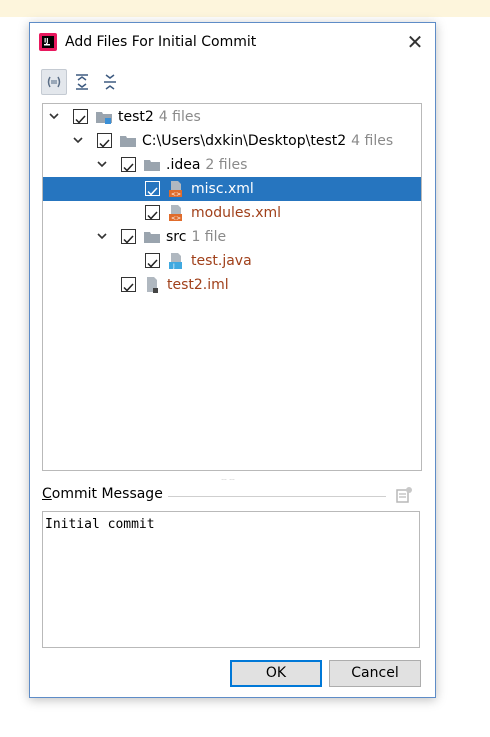 The width and height of the screenshot is (490, 737). I want to click on expand-all-button, so click(82, 82).